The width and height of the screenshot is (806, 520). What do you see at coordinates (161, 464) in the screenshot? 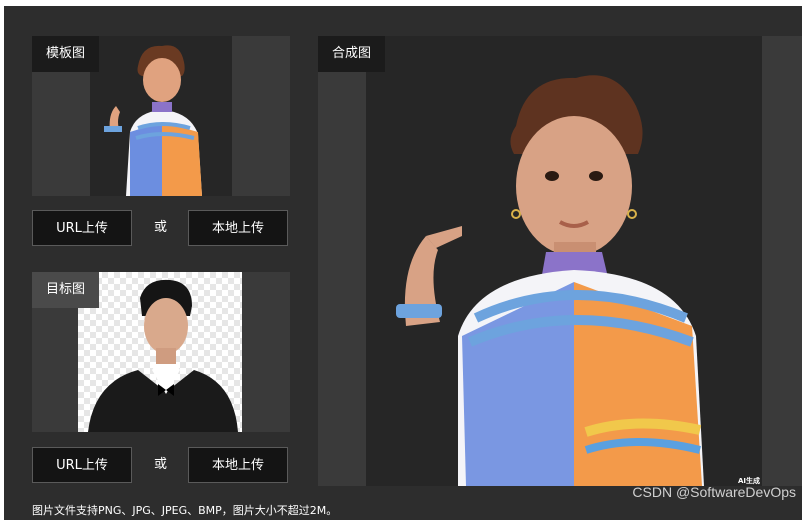
I see `target-or-text: 或` at bounding box center [161, 464].